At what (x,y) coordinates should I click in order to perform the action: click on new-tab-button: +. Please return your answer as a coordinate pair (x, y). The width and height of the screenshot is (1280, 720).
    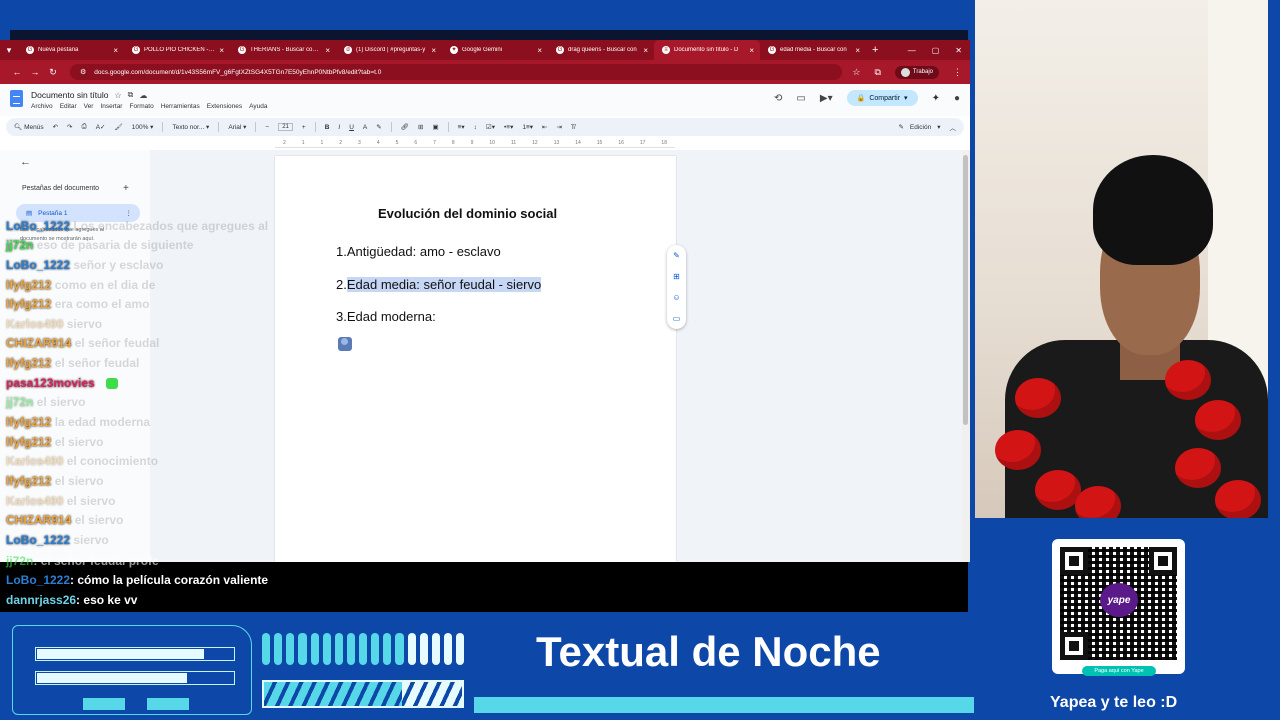
    Looking at the image, I should click on (875, 50).